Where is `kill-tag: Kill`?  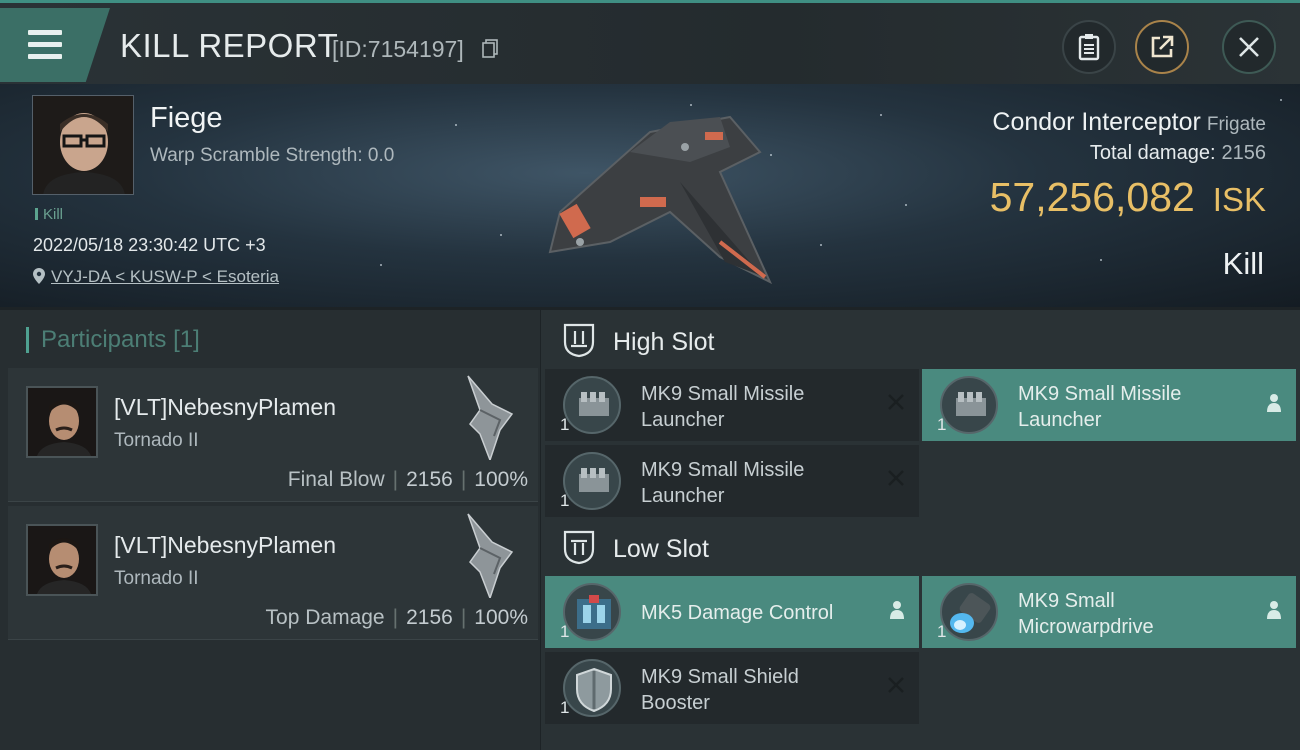
kill-tag: Kill is located at coordinates (49, 214).